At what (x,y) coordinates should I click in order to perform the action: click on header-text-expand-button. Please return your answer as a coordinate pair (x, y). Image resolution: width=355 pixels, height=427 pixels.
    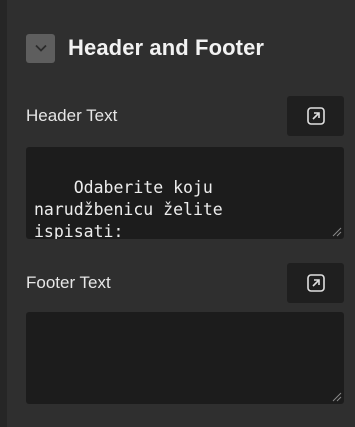
    Looking at the image, I should click on (315, 116).